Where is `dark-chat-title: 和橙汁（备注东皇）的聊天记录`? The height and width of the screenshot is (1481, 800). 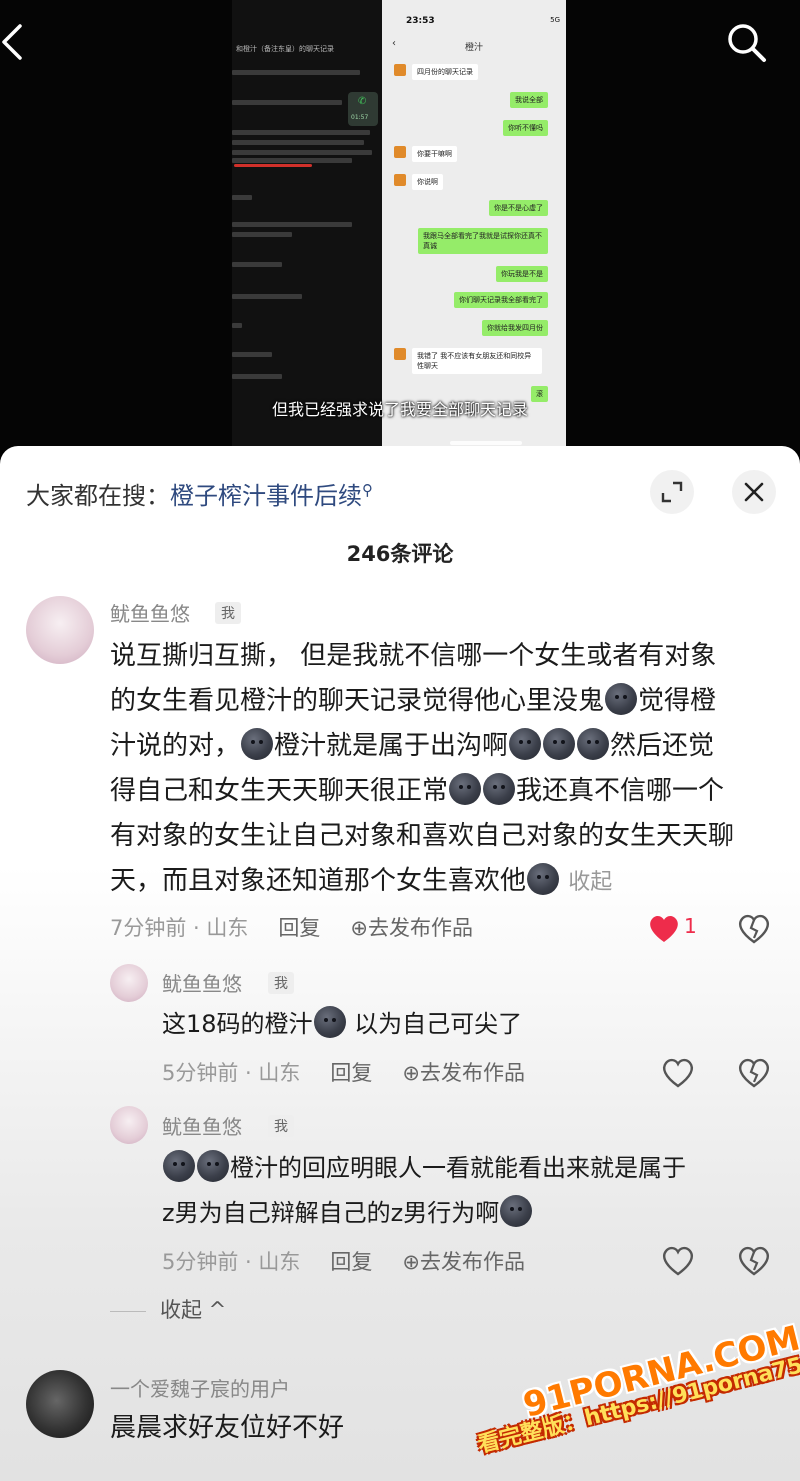 dark-chat-title: 和橙汁（备注东皇）的聊天记录 is located at coordinates (285, 49).